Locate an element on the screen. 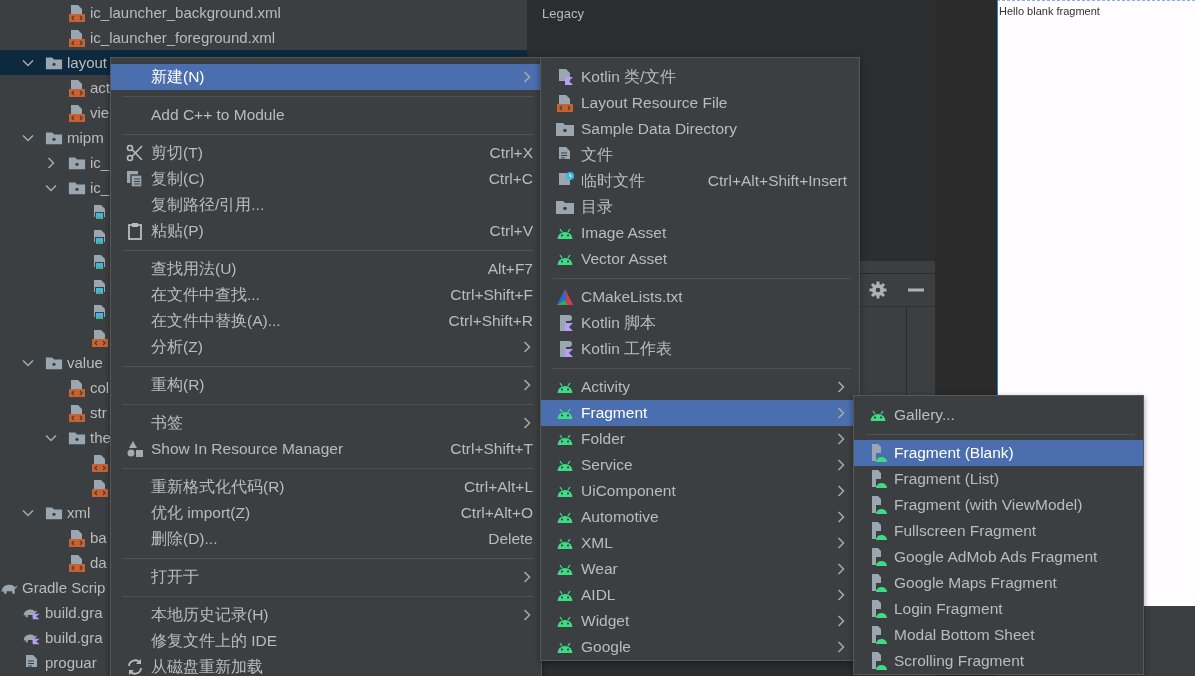  tree-item-label: str is located at coordinates (98, 412).